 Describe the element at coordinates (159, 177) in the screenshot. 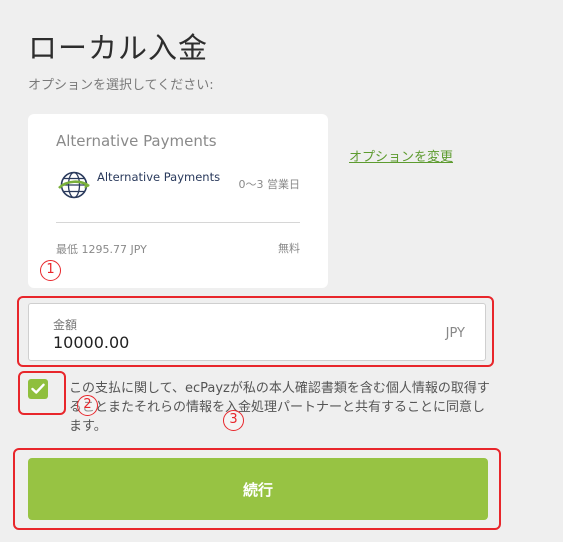

I see `payment-method-name: Alternative Payments` at that location.